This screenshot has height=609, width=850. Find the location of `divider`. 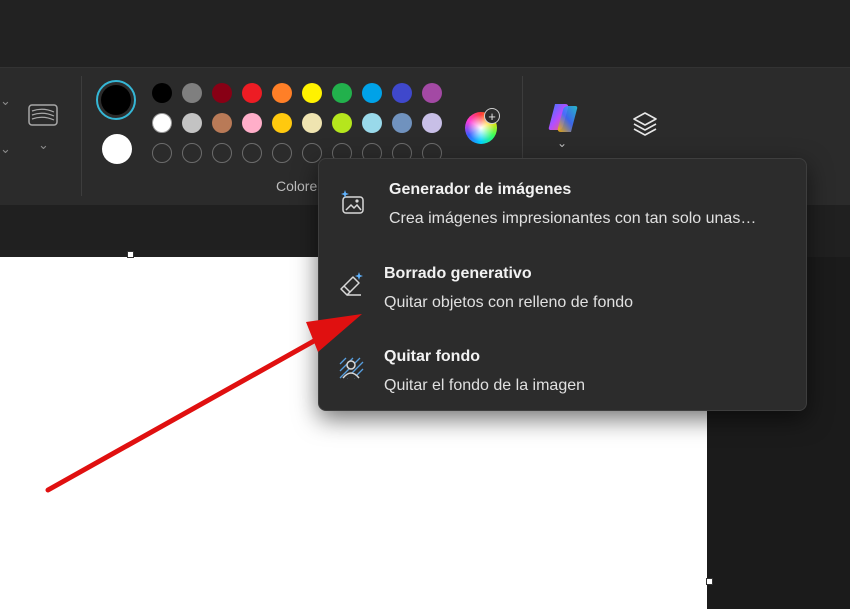

divider is located at coordinates (81, 136).